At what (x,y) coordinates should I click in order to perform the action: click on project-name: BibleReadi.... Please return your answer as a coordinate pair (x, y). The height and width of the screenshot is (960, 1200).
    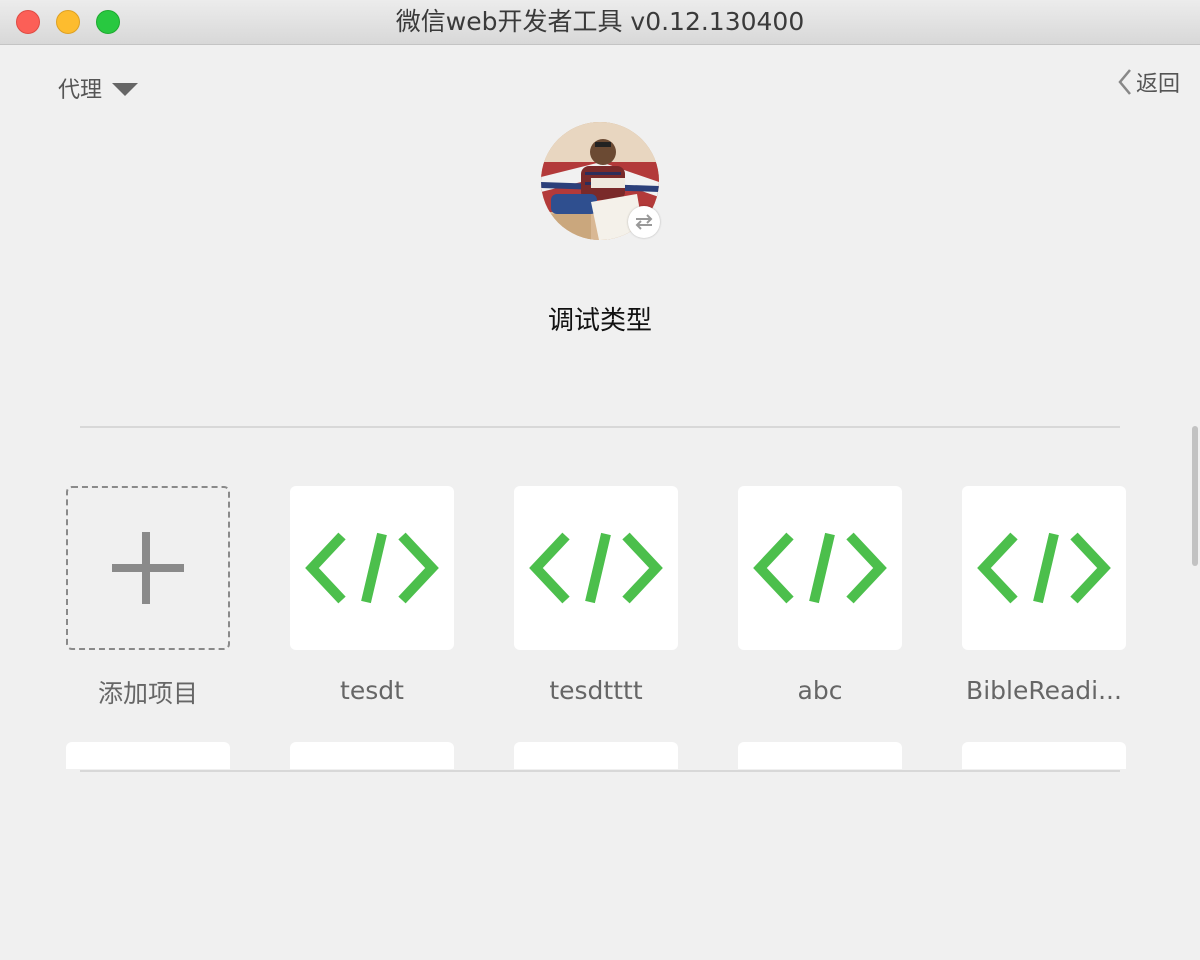
    Looking at the image, I should click on (1044, 690).